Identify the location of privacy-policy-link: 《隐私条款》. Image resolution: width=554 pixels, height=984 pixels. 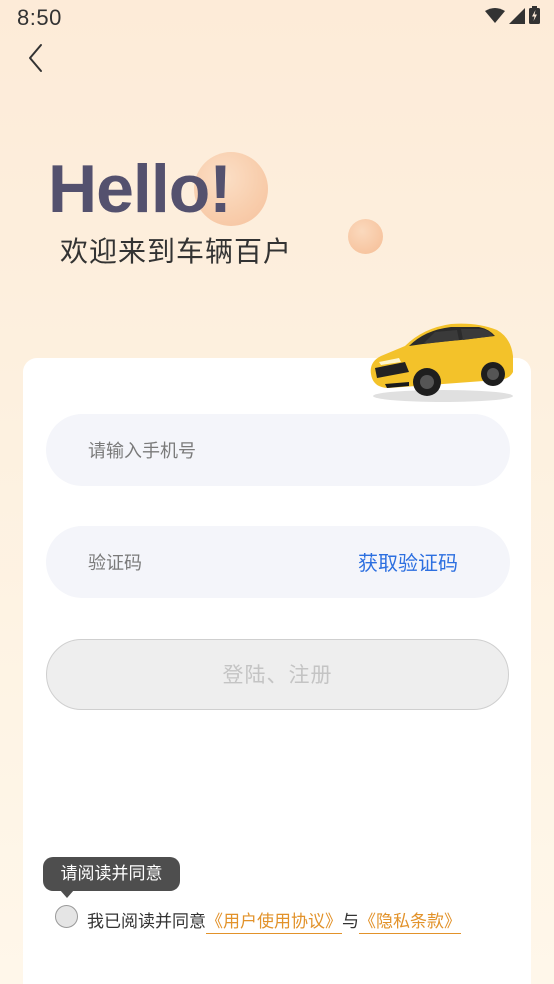
(410, 923).